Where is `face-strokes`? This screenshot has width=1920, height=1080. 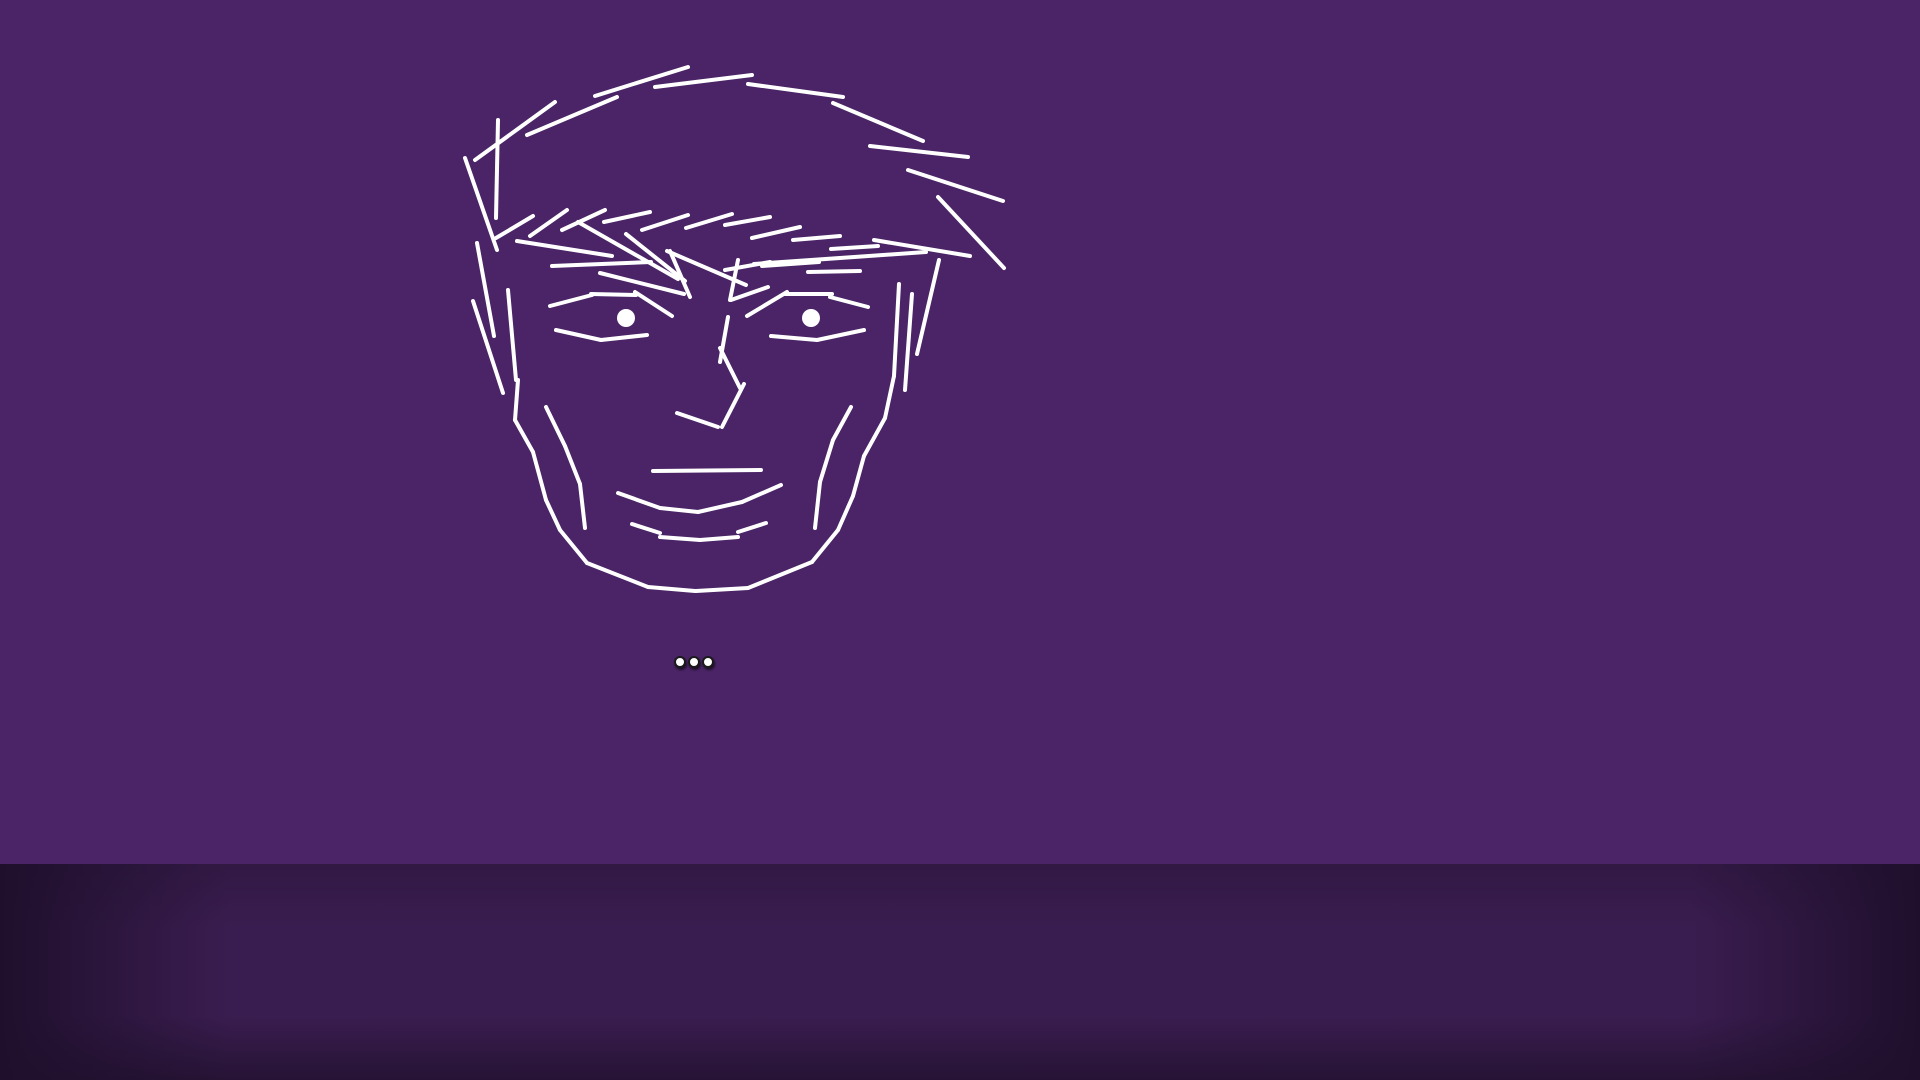
face-strokes is located at coordinates (734, 329).